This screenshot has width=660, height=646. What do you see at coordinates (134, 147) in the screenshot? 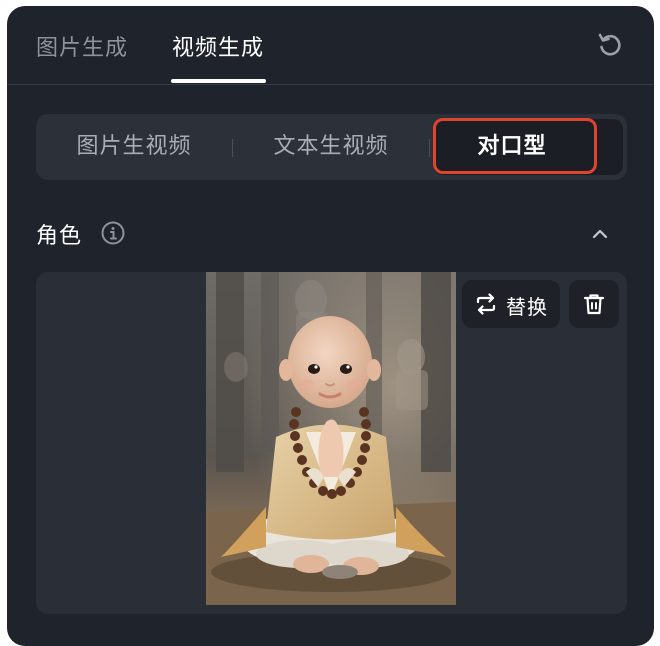
I see `segment-image-to-video: 图片生视频` at bounding box center [134, 147].